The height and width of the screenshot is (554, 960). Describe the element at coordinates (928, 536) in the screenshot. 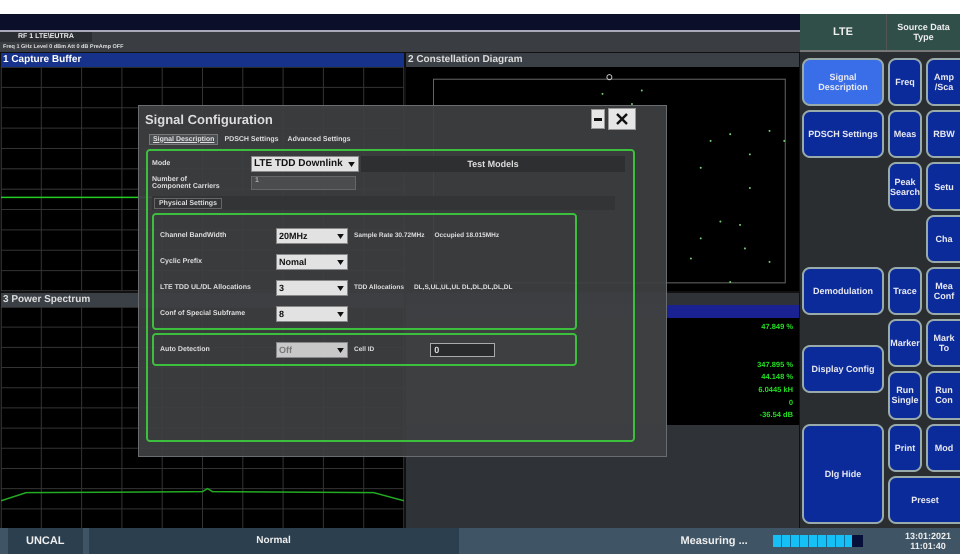

I see `date-text: 13:01:2021` at that location.